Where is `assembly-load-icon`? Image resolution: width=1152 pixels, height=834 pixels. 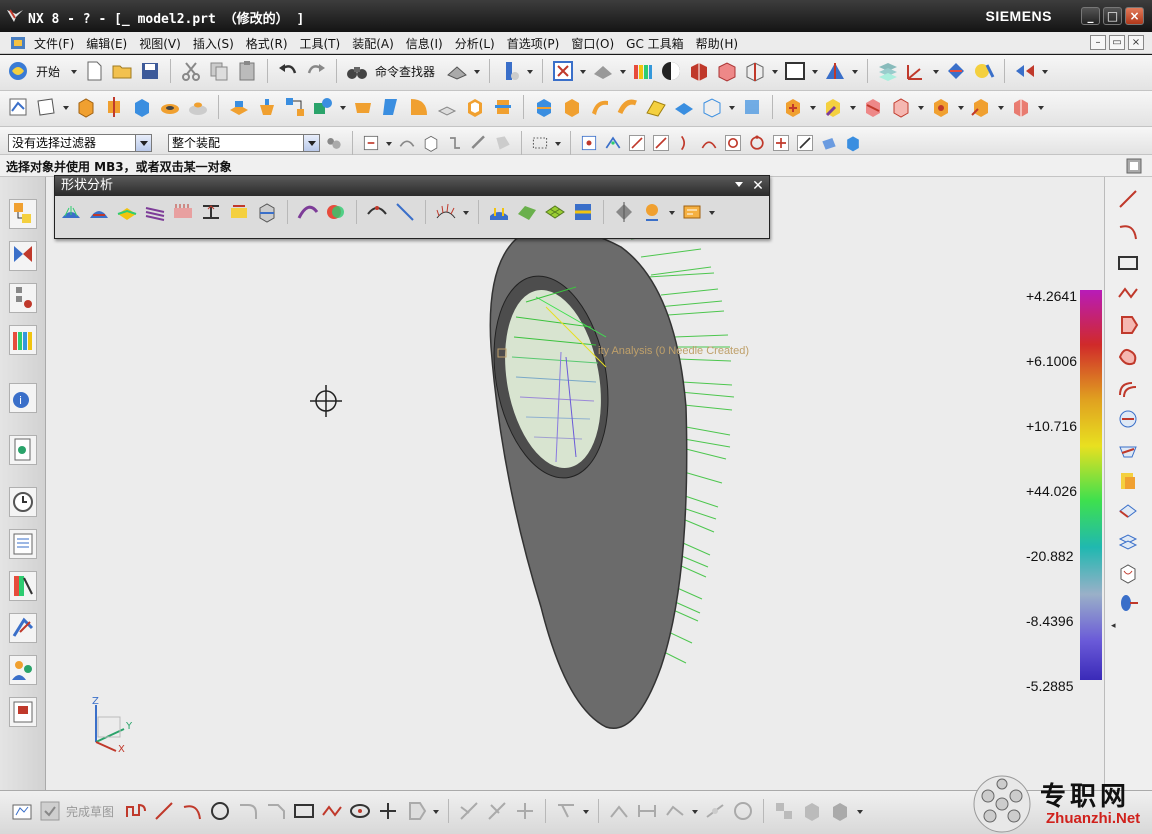
assembly-load-icon is located at coordinates (984, 71).